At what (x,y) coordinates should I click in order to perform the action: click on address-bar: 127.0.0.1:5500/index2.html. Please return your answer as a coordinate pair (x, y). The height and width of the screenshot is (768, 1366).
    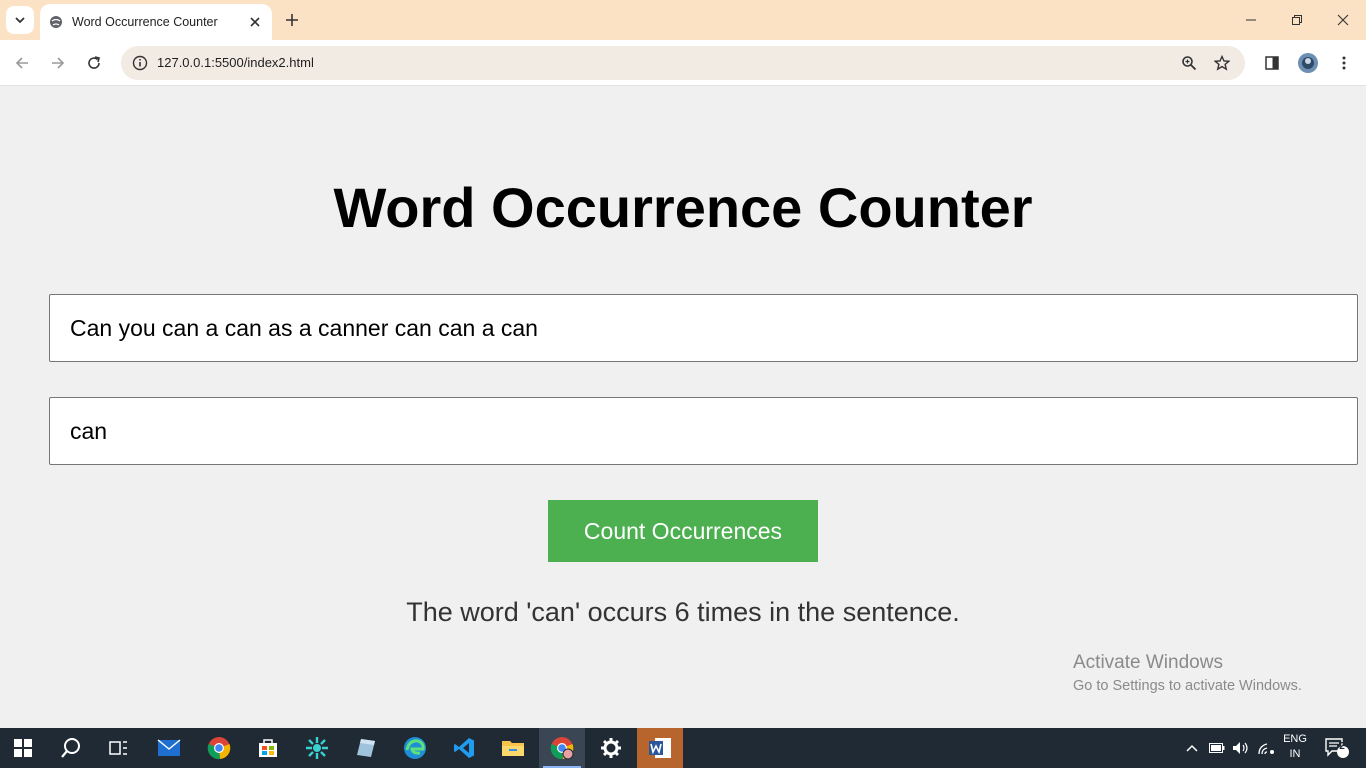
    Looking at the image, I should click on (683, 63).